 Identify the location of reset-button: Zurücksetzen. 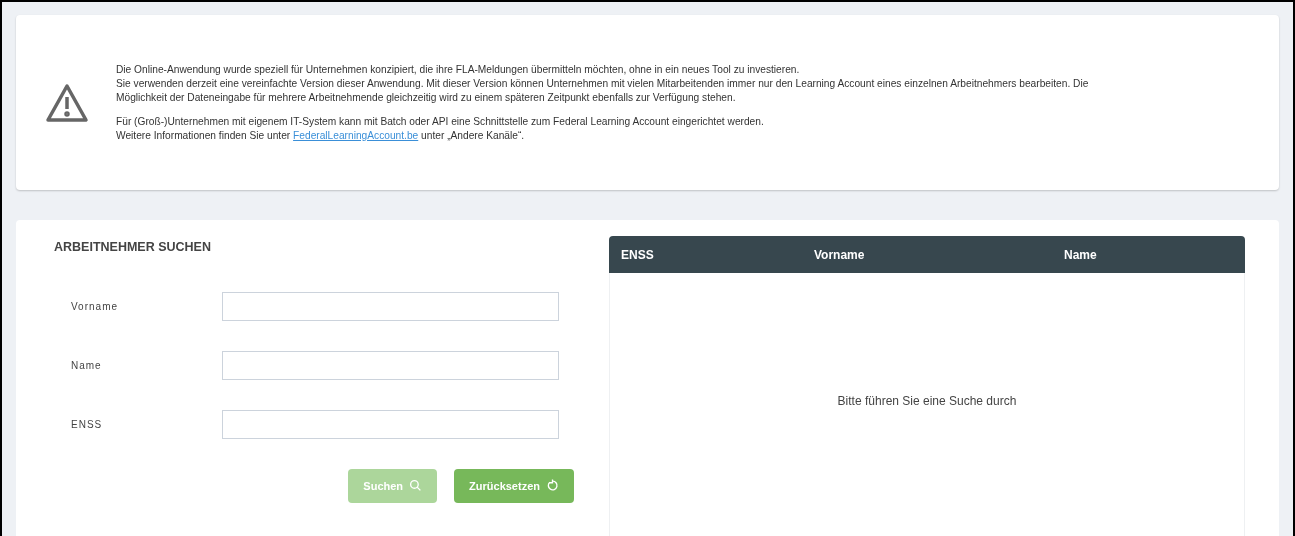
(514, 485).